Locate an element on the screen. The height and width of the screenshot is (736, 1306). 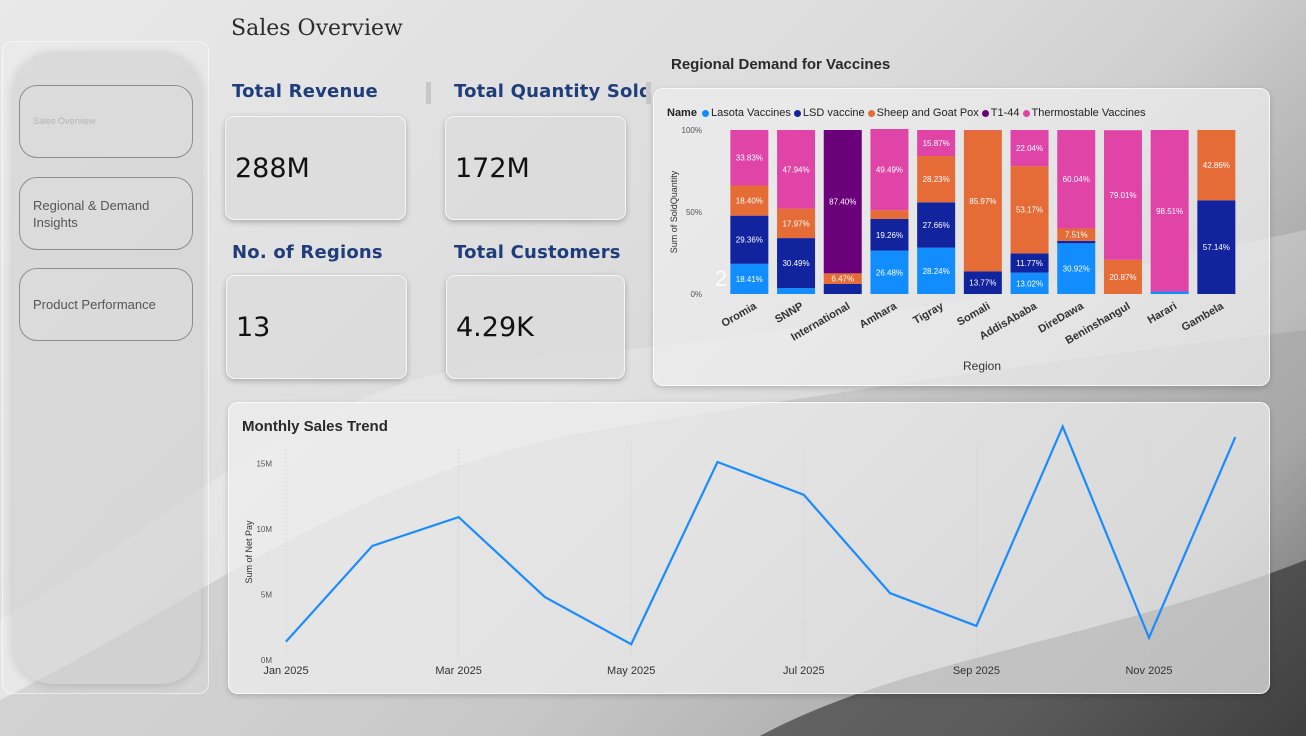
kpi-label-customers: Total Customers is located at coordinates (537, 252).